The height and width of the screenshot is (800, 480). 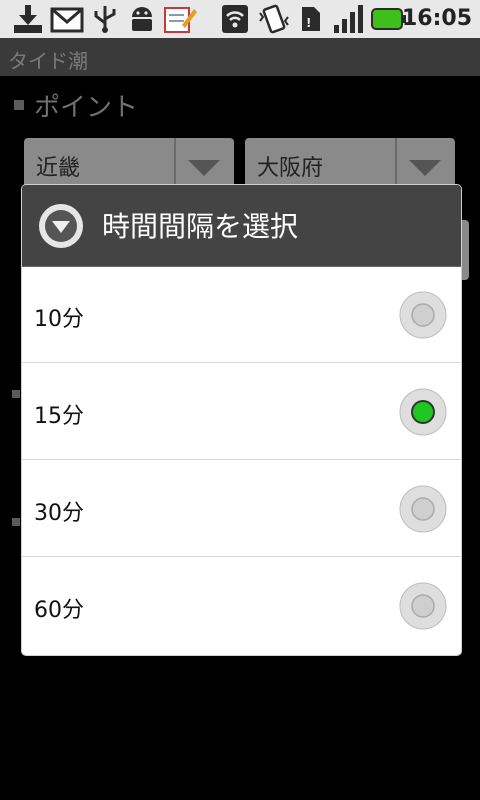 What do you see at coordinates (240, 57) in the screenshot?
I see `title-bar: タイド潮` at bounding box center [240, 57].